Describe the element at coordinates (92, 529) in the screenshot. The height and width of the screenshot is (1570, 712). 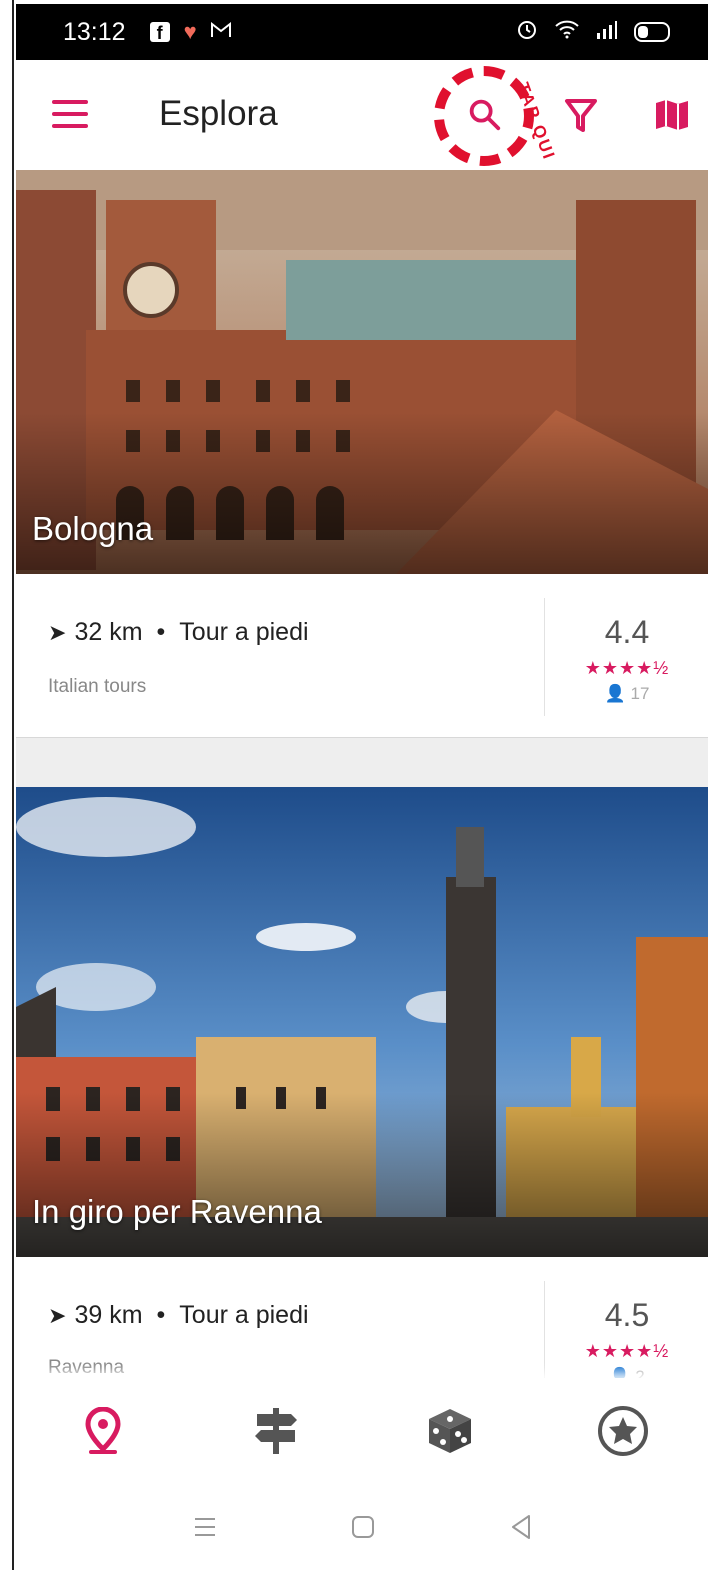
I see `tour-title: Bologna` at that location.